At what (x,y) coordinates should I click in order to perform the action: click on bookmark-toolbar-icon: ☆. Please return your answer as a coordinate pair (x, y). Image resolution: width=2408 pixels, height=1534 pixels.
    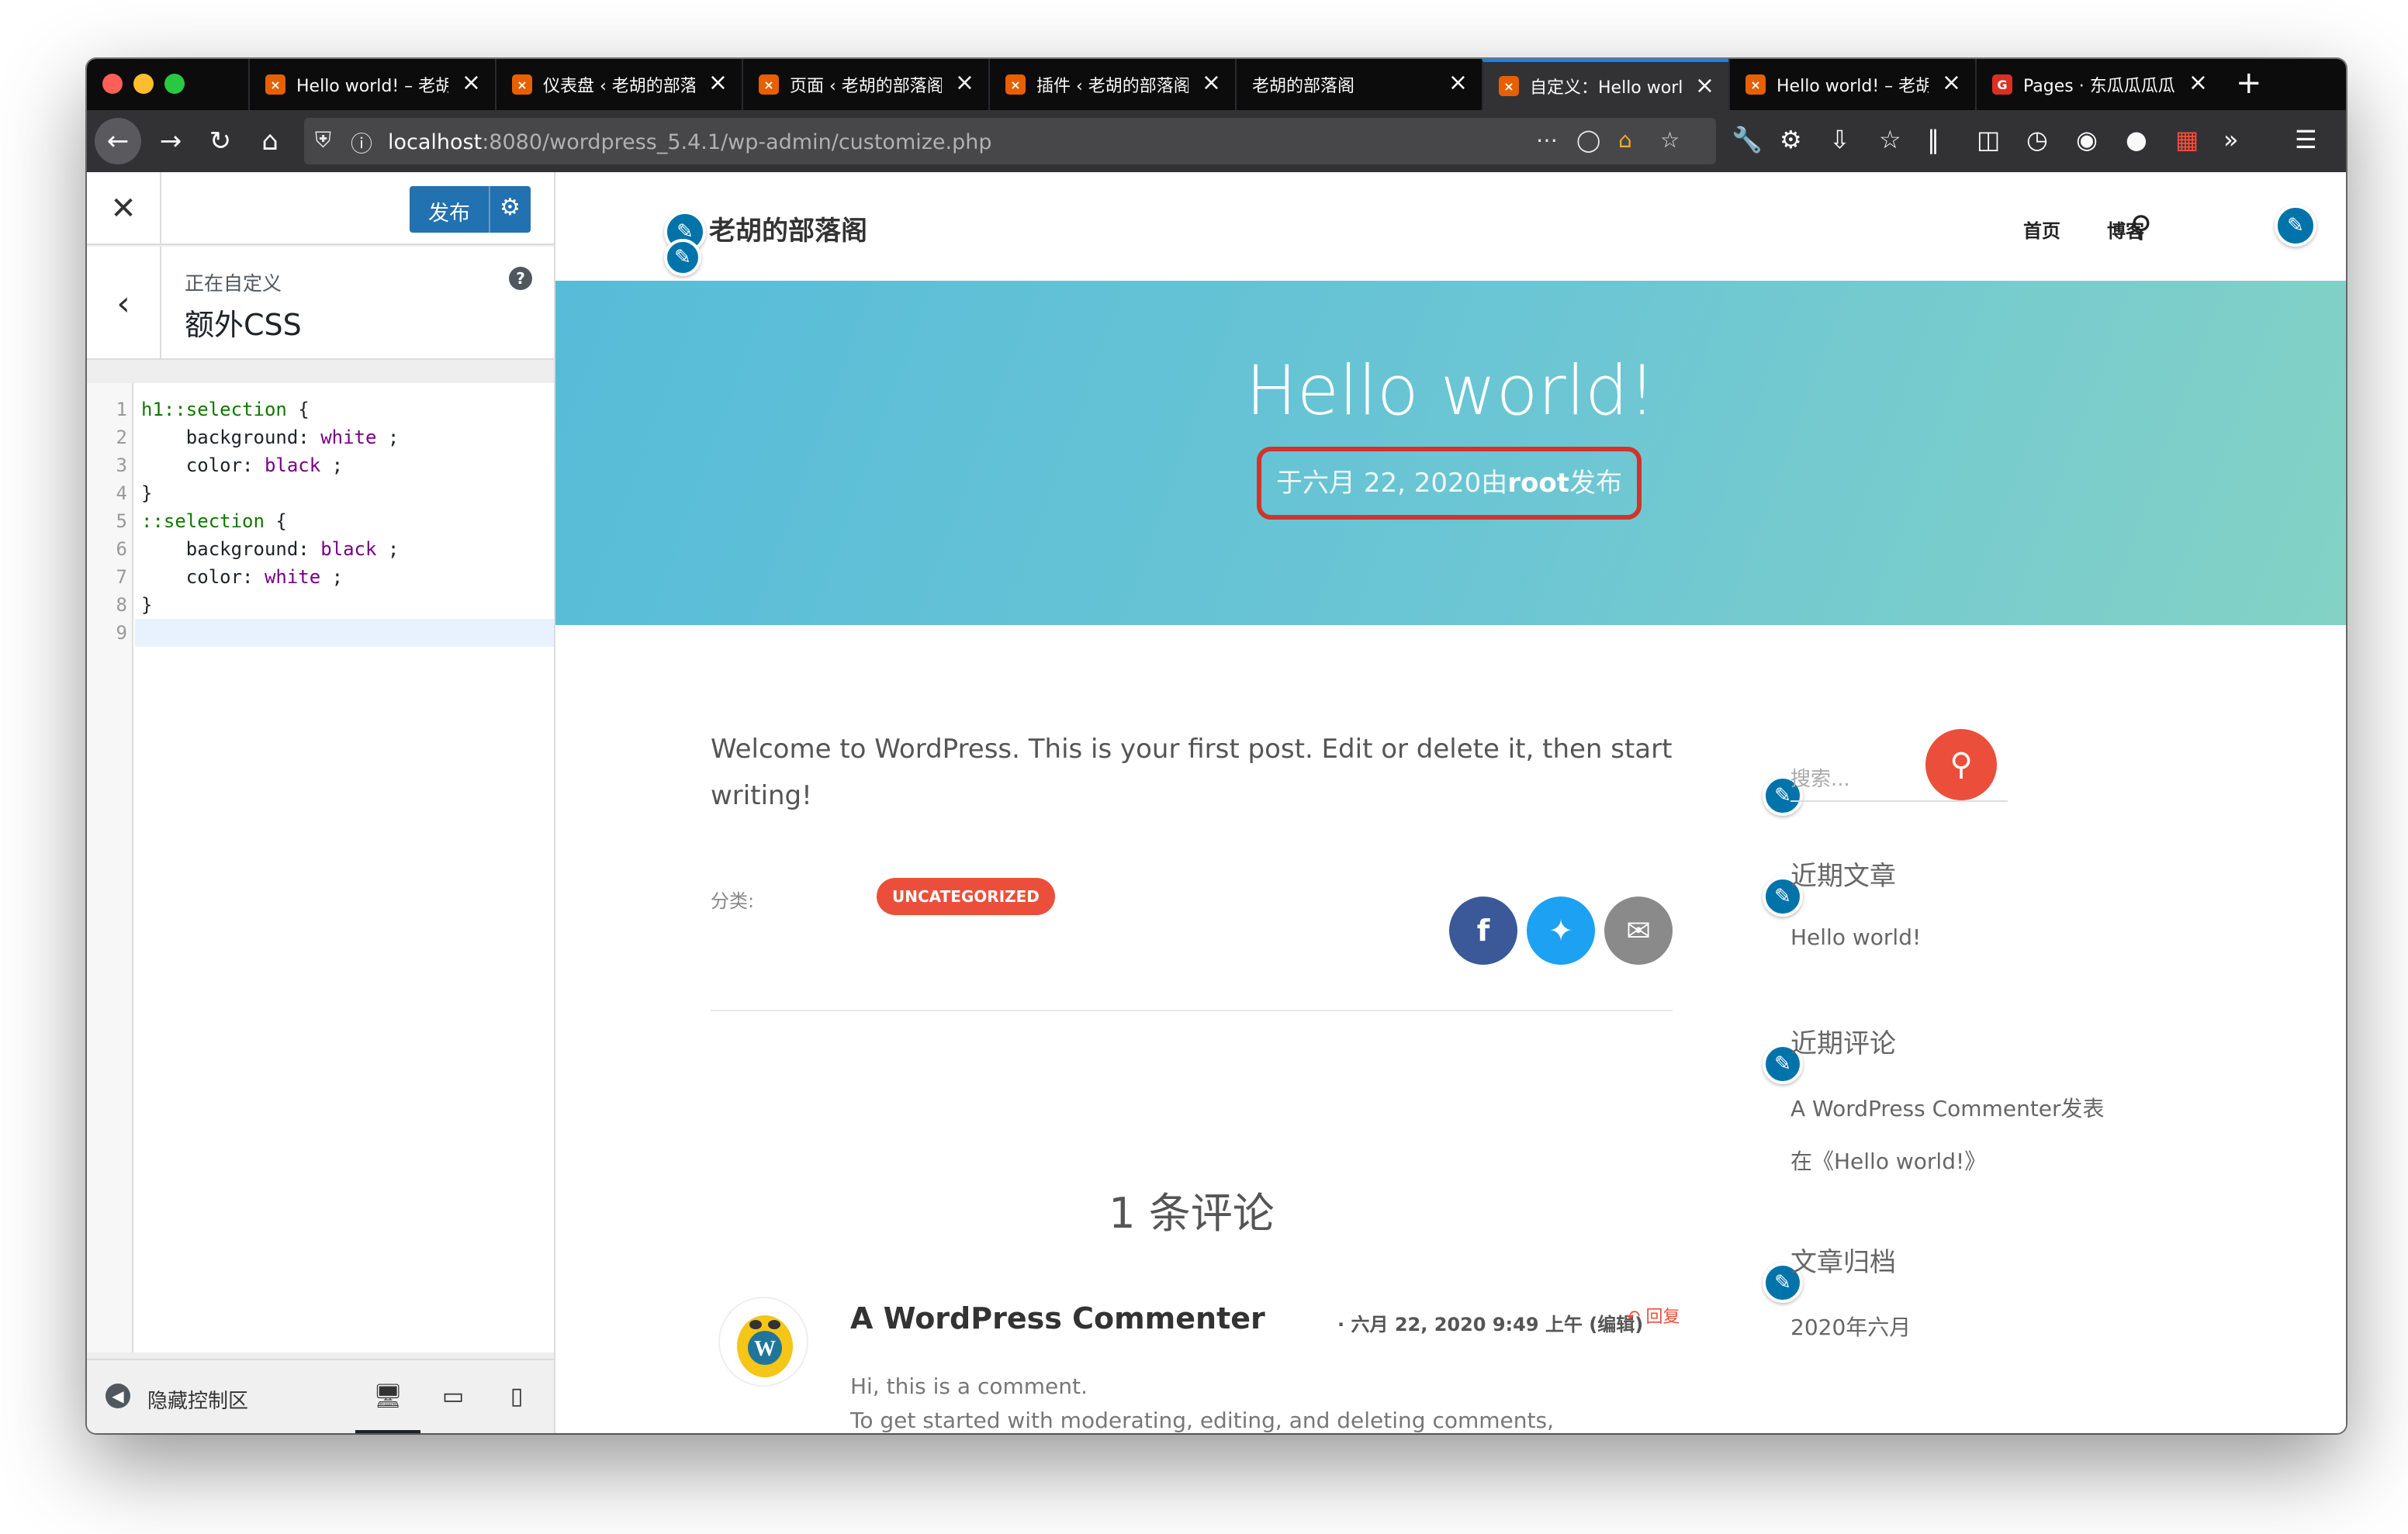
    Looking at the image, I should click on (1890, 139).